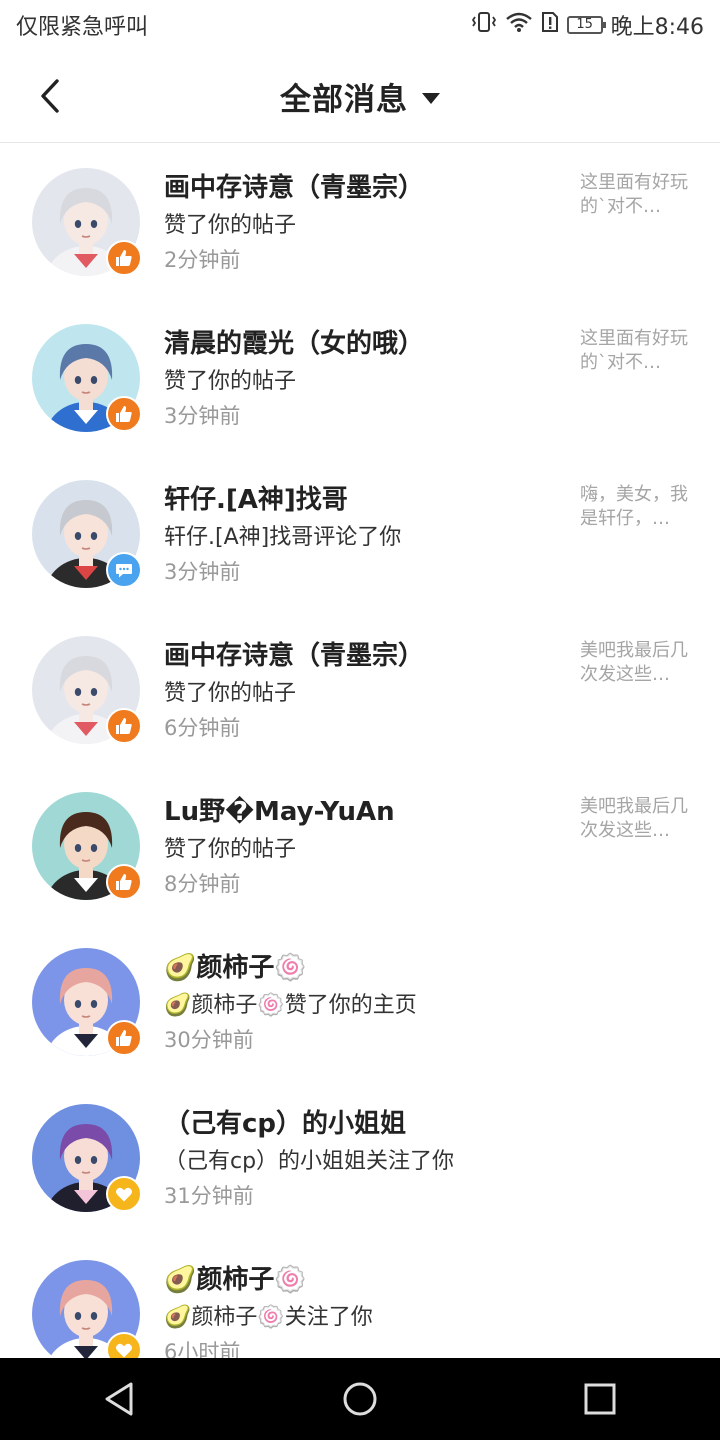 The width and height of the screenshot is (720, 1440). Describe the element at coordinates (285, 1121) in the screenshot. I see `sender-name: （己有cp）的小姐姐` at that location.